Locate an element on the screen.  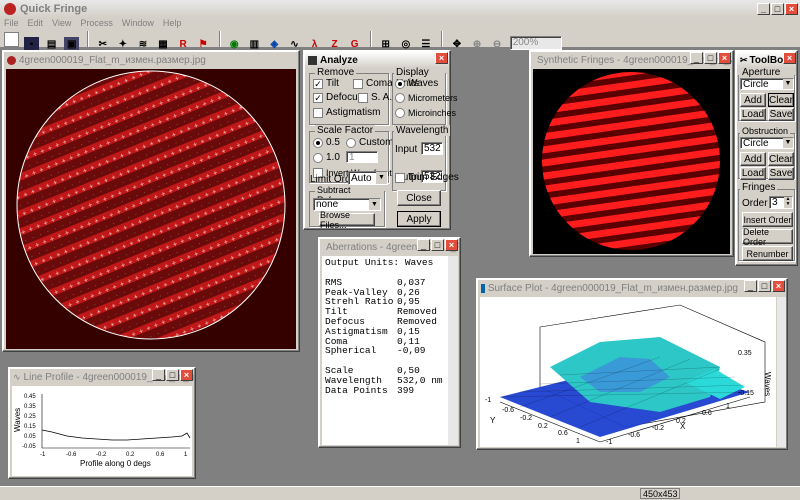
obstruction-select: Circle ▼ is located at coordinates (767, 143).